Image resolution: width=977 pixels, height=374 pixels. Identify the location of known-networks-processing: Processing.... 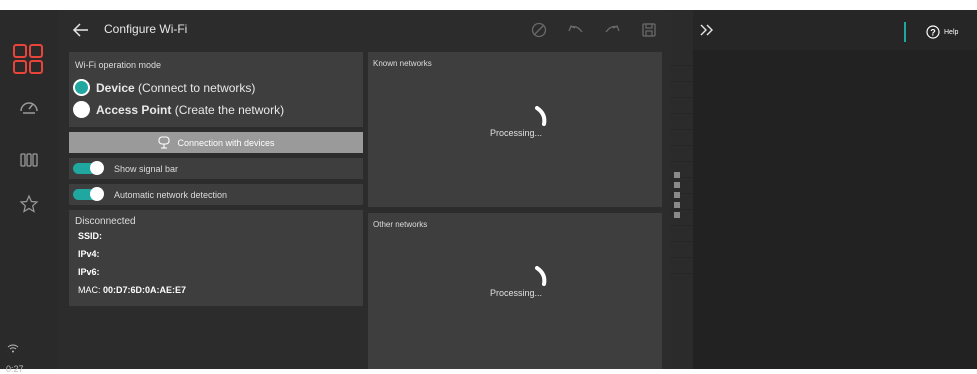
(516, 133).